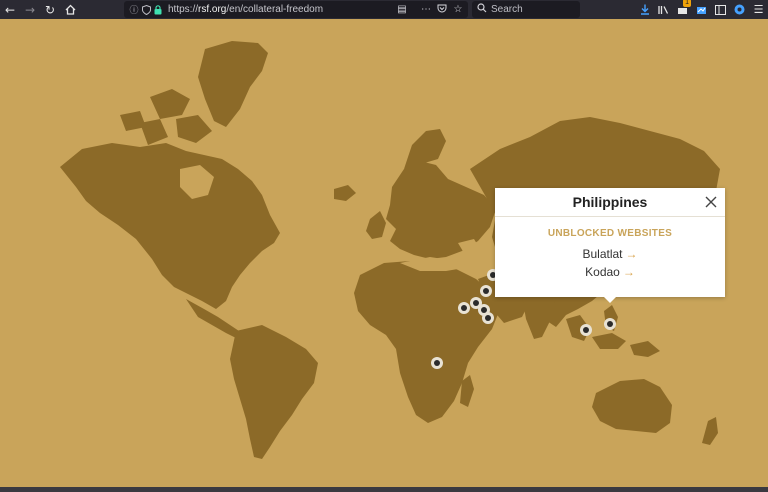  What do you see at coordinates (758, 9) in the screenshot?
I see `hamburger-menu-icon: ☰` at bounding box center [758, 9].